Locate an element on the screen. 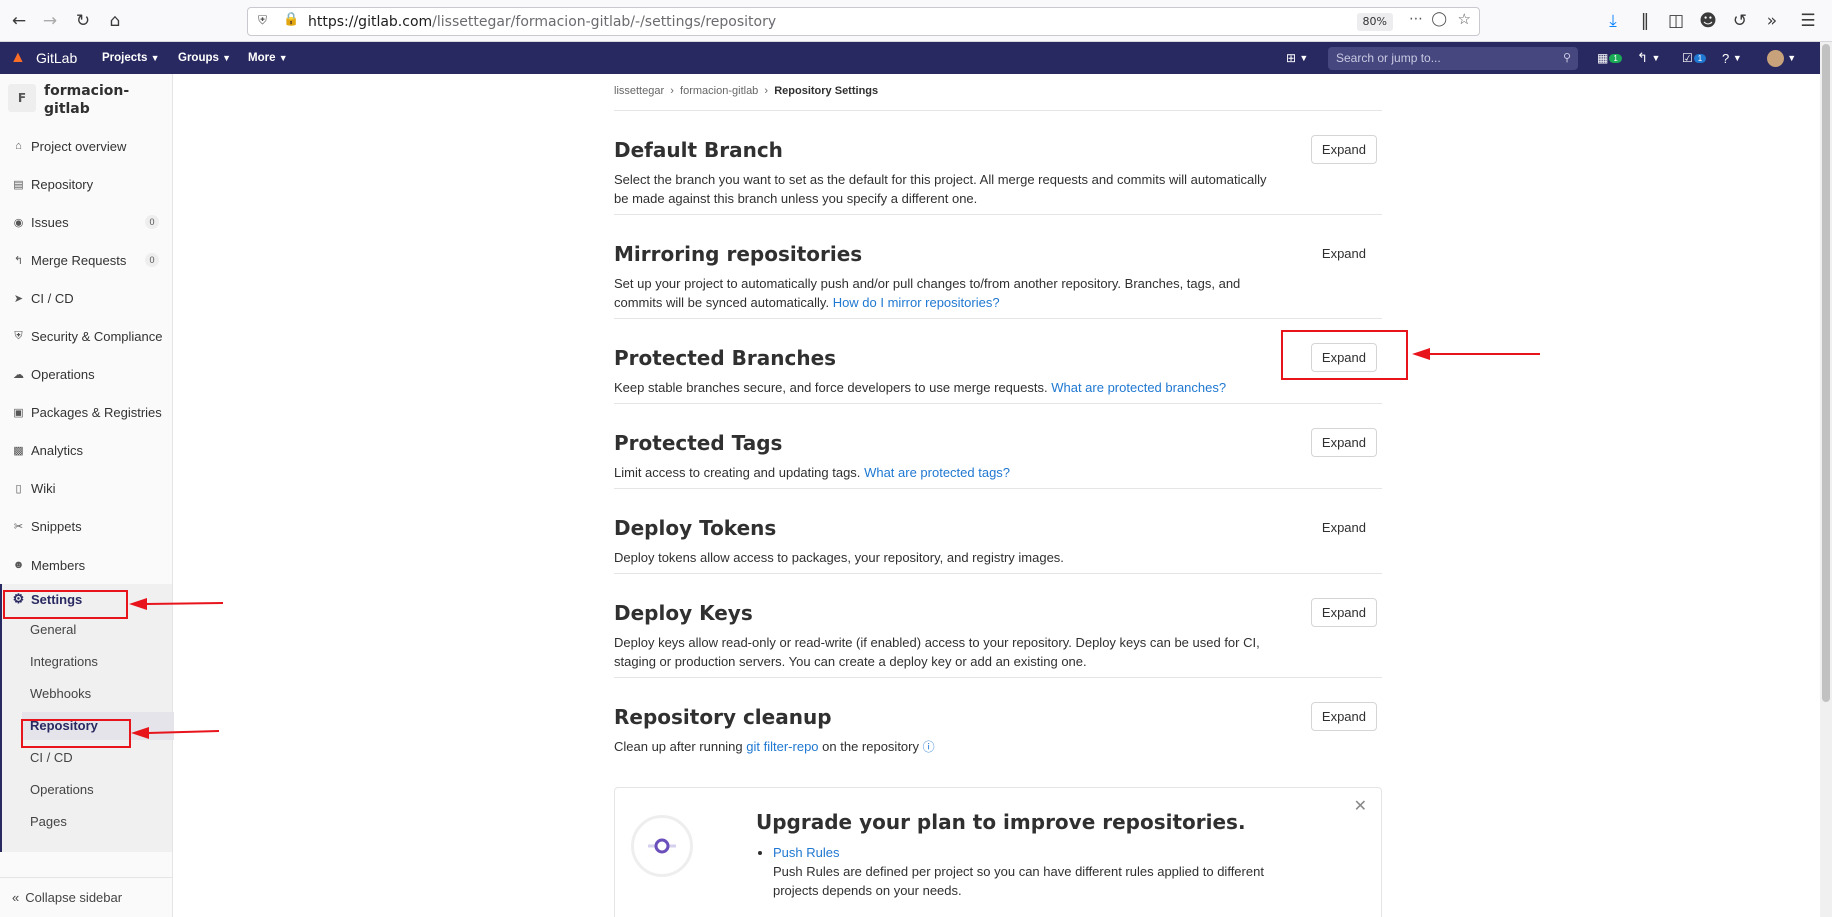 The height and width of the screenshot is (917, 1832). sidebar-item-merge-requests: ↰ Merge Requests 0 is located at coordinates (86, 260).